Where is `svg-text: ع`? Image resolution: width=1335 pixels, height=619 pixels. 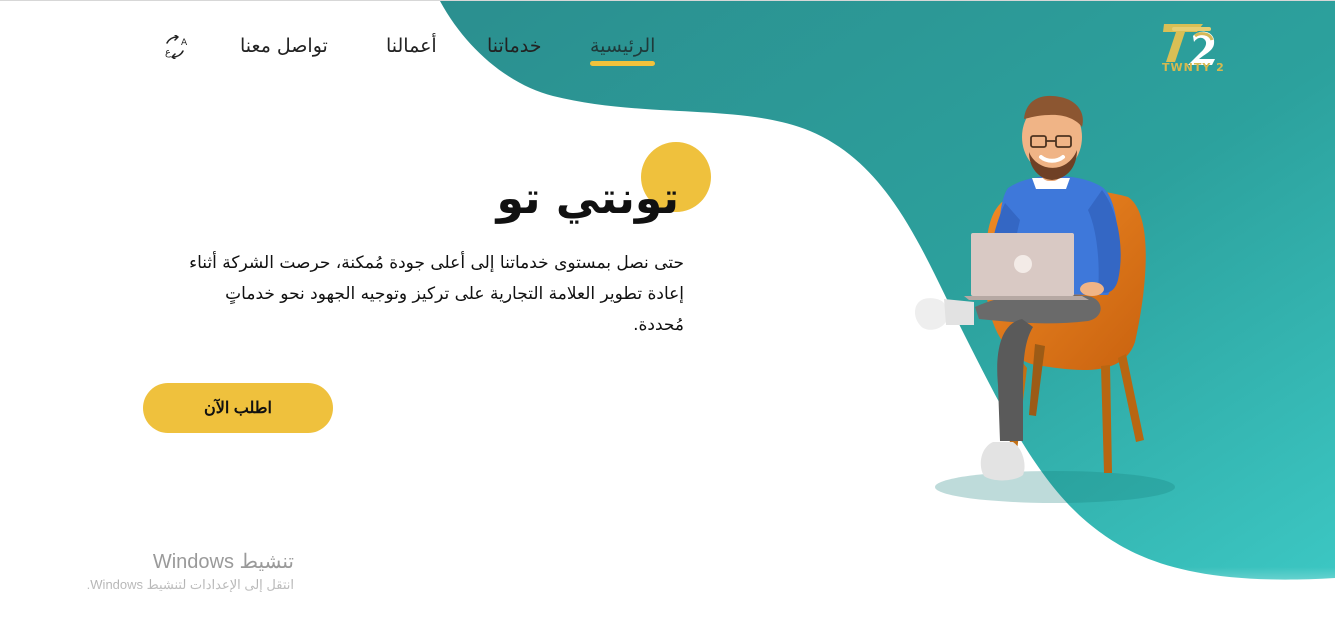
svg-text: ع is located at coordinates (168, 52).